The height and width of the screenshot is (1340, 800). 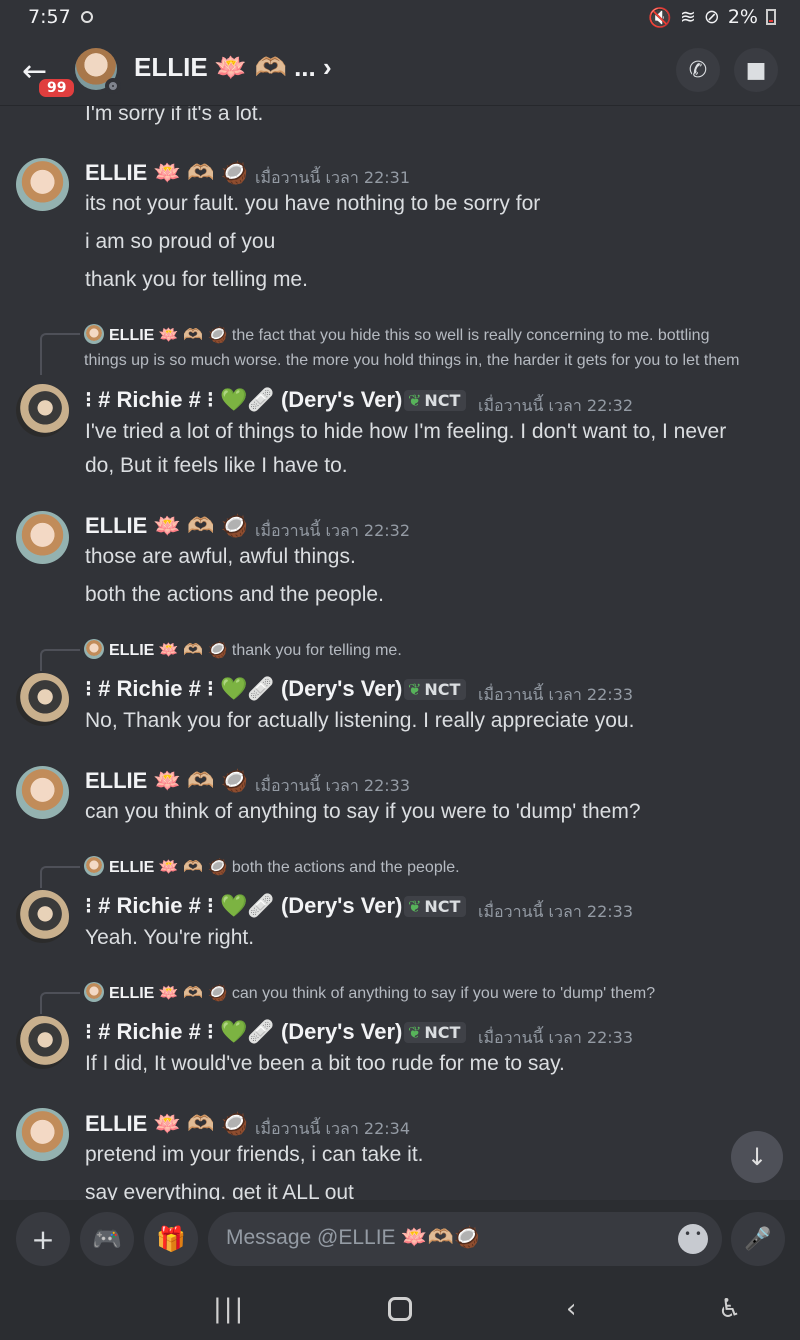 What do you see at coordinates (771, 17) in the screenshot?
I see `battery-icon` at bounding box center [771, 17].